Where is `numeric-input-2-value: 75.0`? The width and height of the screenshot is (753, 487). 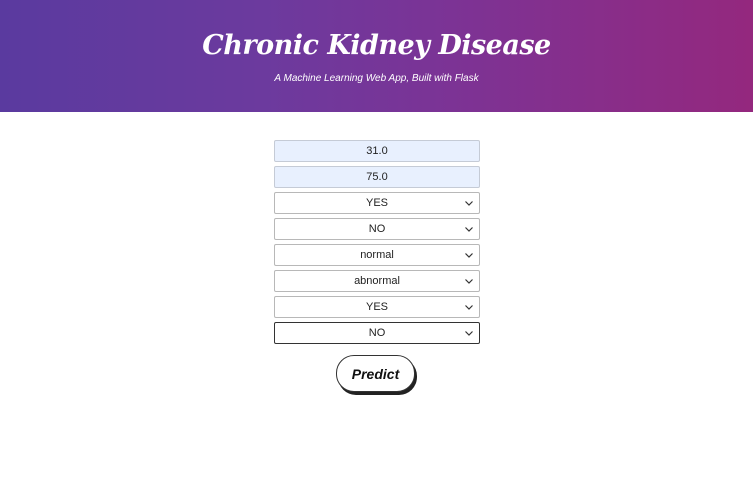 numeric-input-2-value: 75.0 is located at coordinates (377, 177).